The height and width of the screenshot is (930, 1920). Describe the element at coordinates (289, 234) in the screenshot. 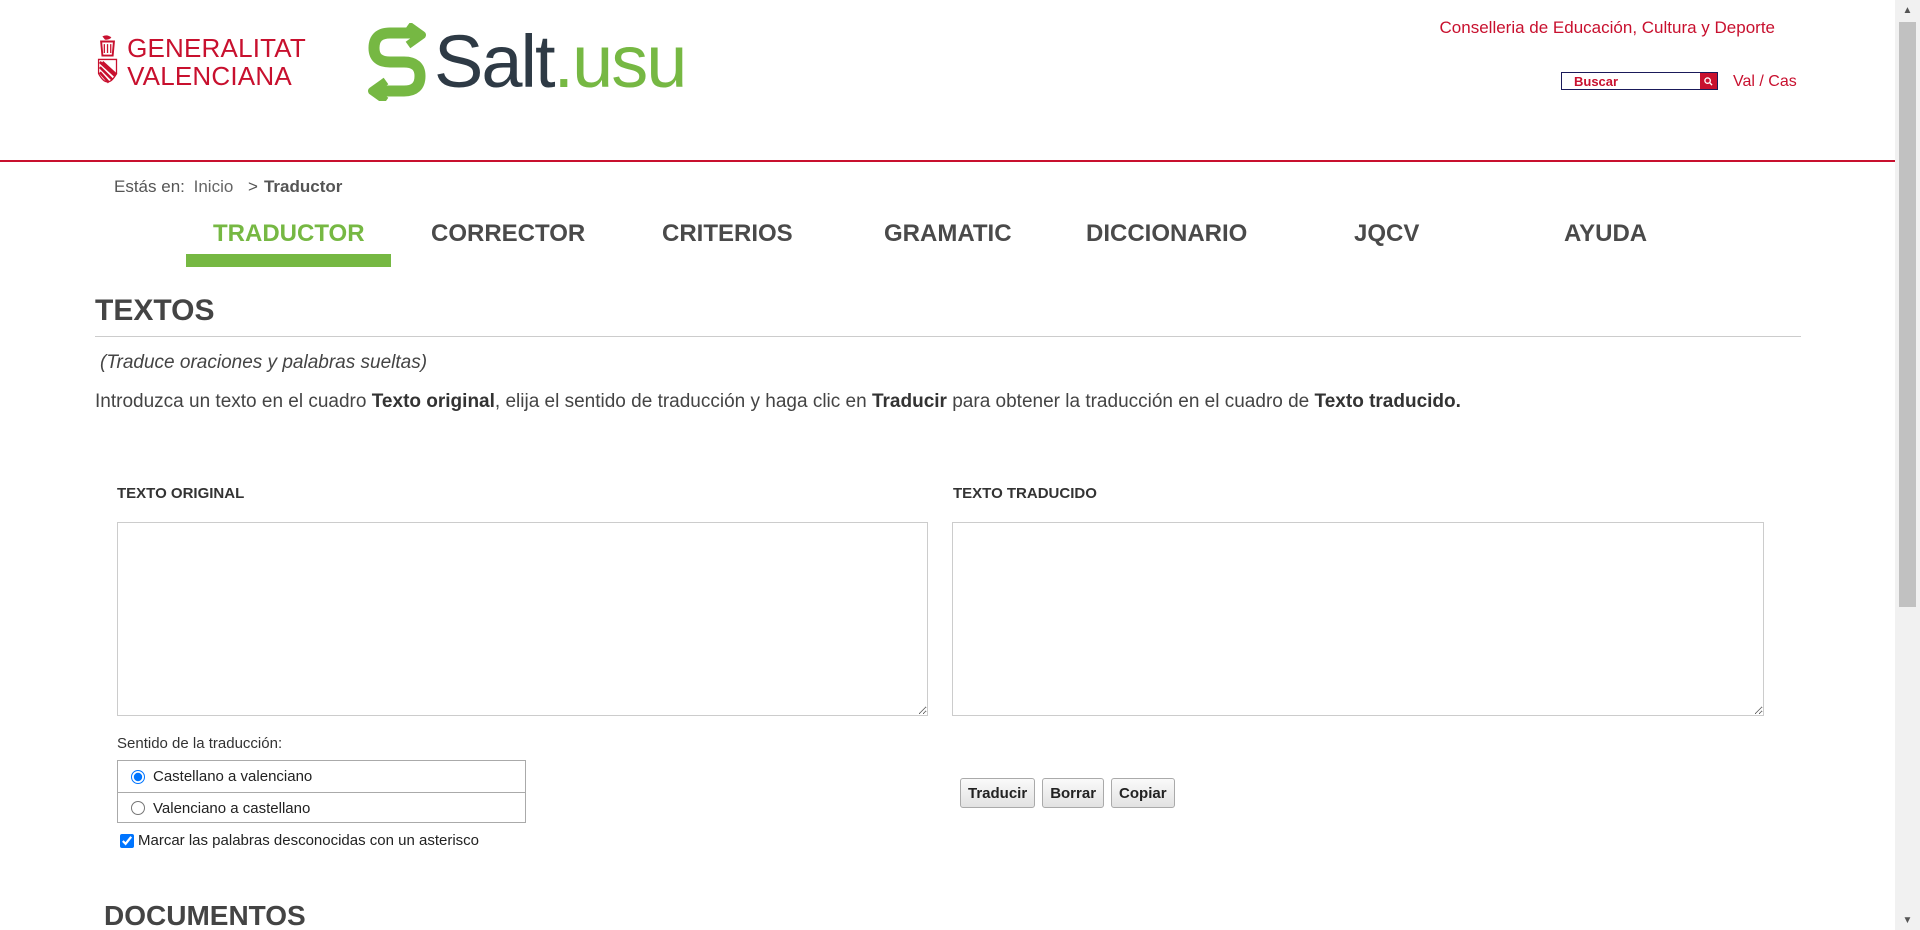

I see `tab-traductor: TRADUCTOR` at that location.